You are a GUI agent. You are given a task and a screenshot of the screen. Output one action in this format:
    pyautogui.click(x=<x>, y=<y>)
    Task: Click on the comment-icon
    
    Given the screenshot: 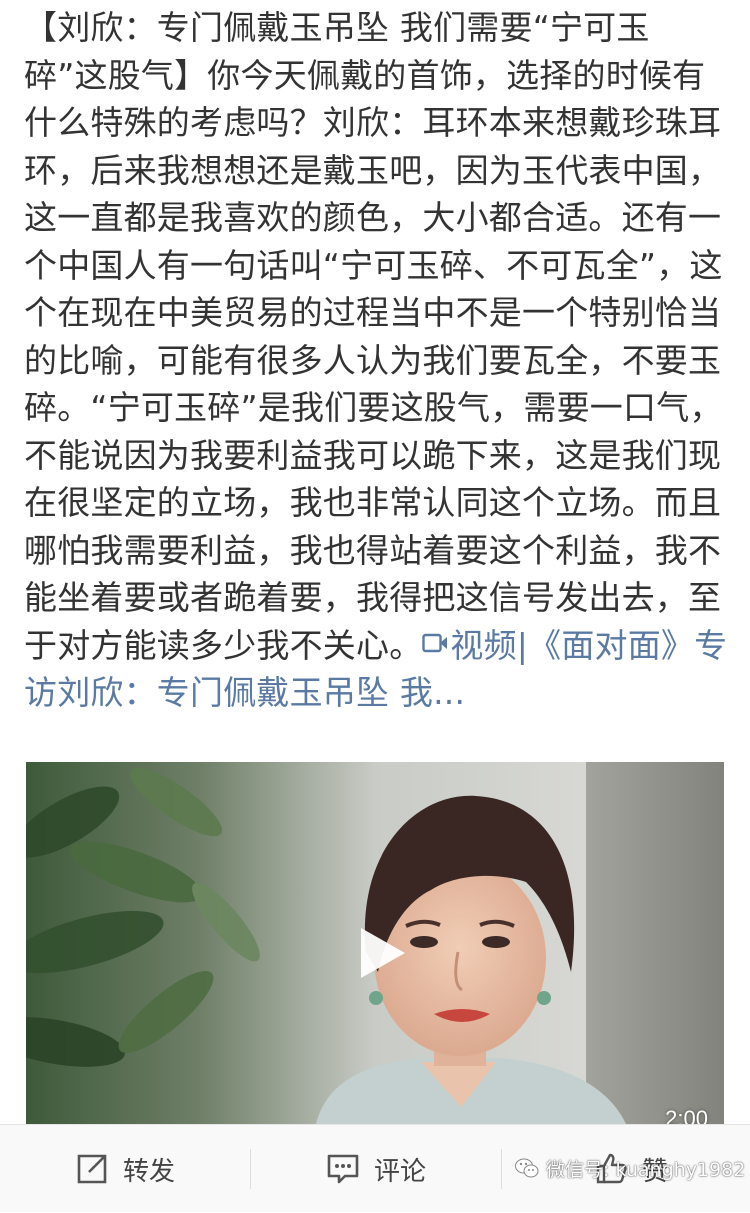 What is the action you would take?
    pyautogui.click(x=343, y=1169)
    